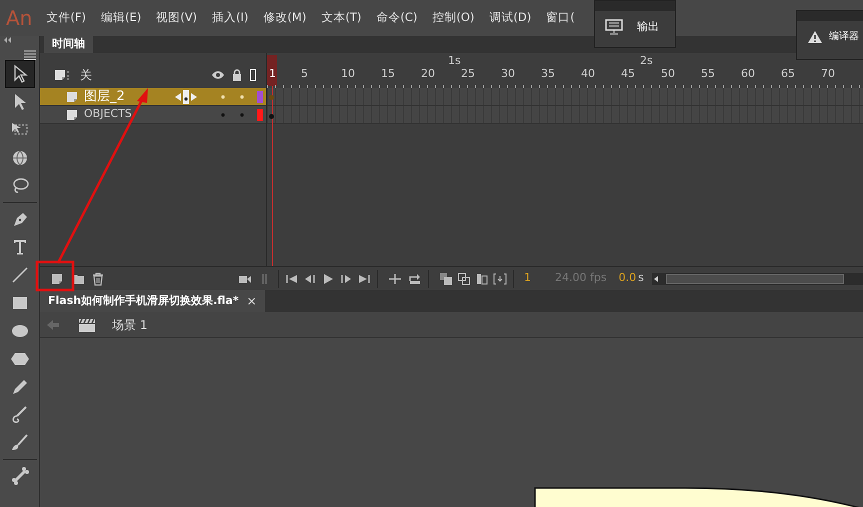 This screenshot has height=507, width=863. What do you see at coordinates (87, 325) in the screenshot?
I see `clapperboard-icon` at bounding box center [87, 325].